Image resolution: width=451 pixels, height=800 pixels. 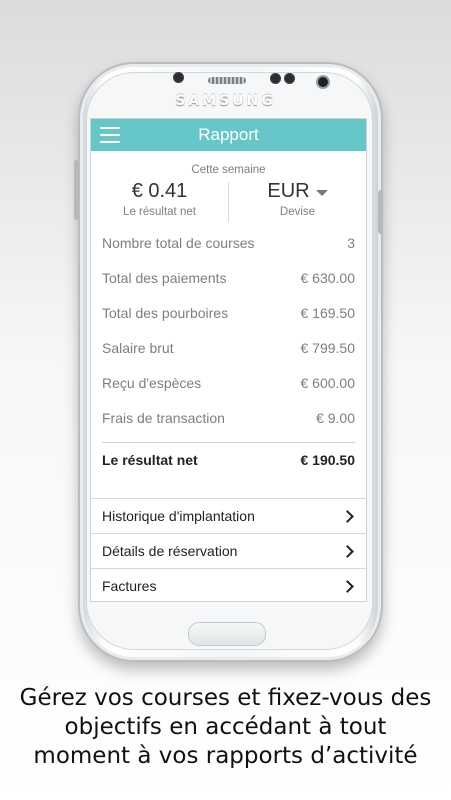 I want to click on net-summary: € 0.41 Le résultat net, so click(x=159, y=202).